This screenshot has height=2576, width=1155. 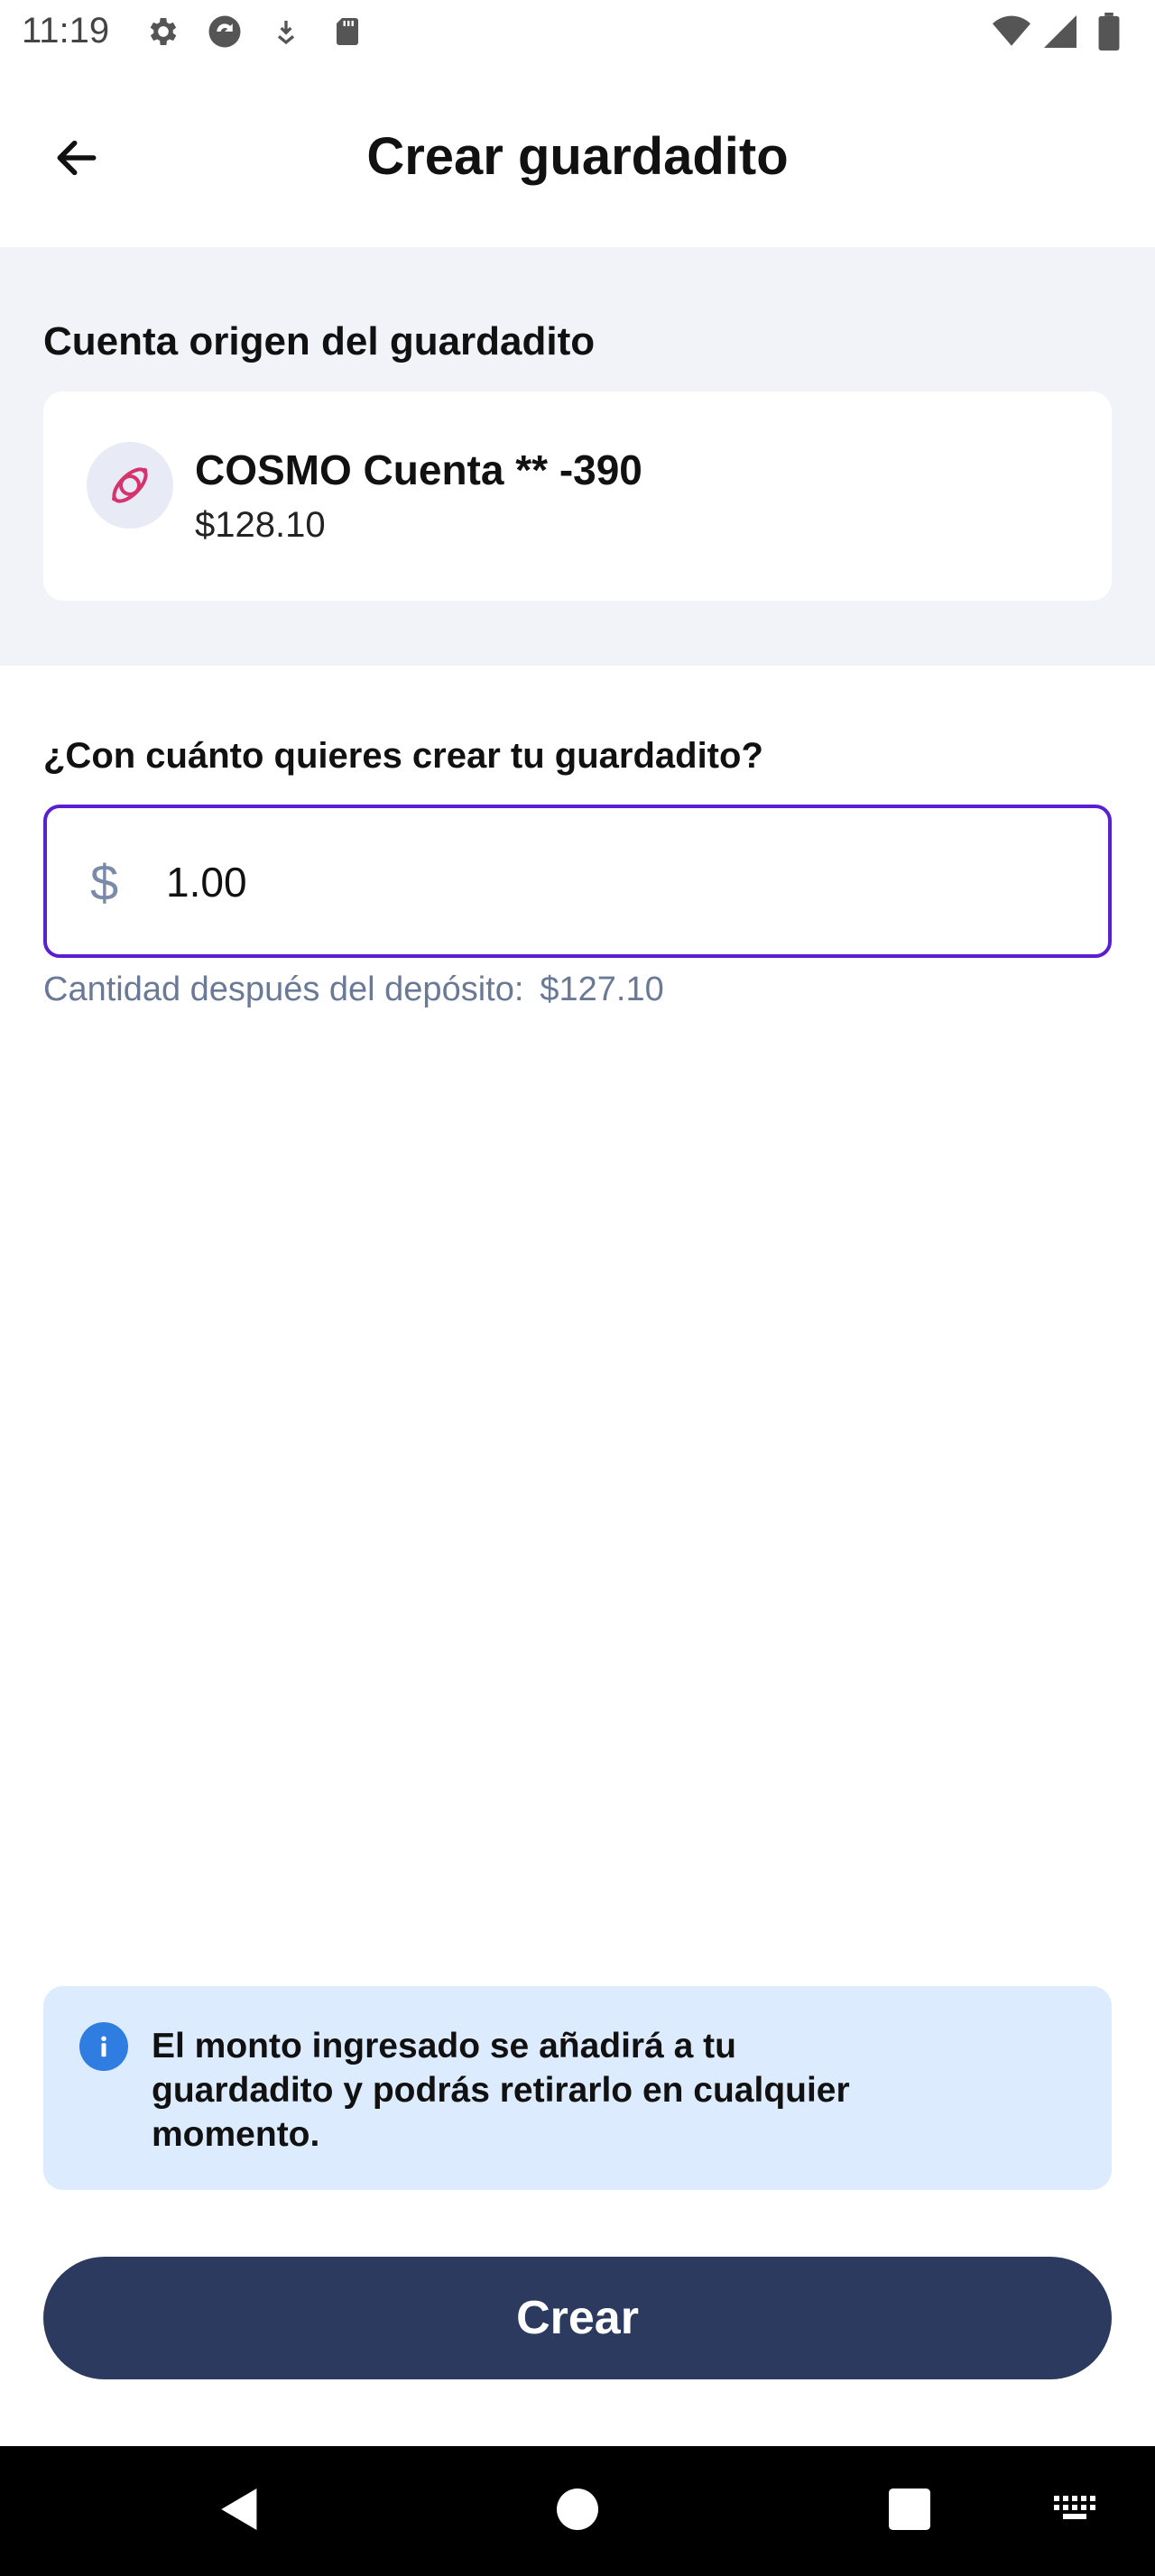 What do you see at coordinates (577, 496) in the screenshot?
I see `source-account-card: COSMO Cuenta ** -390 $128.10` at bounding box center [577, 496].